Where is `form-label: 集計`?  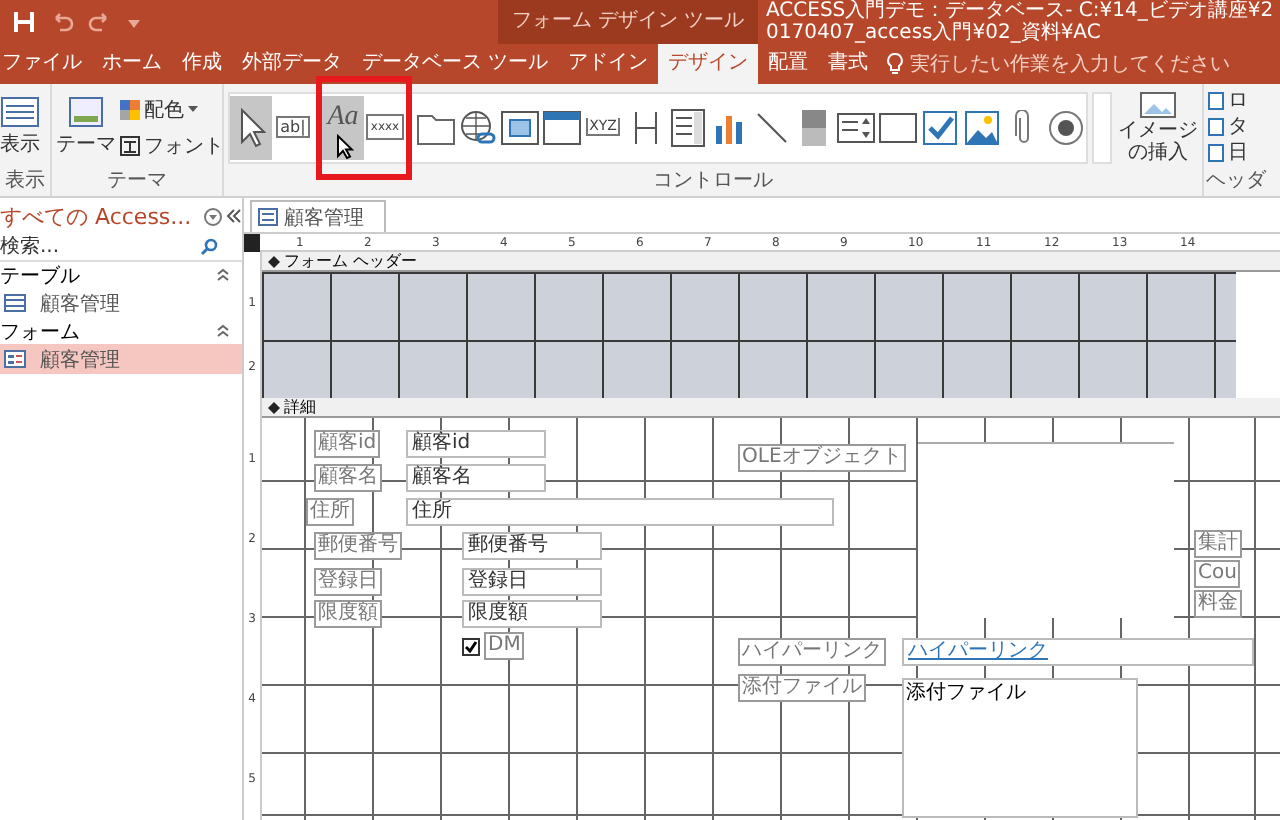
form-label: 集計 is located at coordinates (1218, 544).